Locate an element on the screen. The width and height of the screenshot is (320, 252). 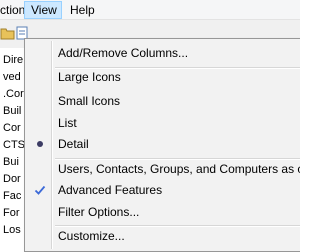
menu-item-label: Detail is located at coordinates (73, 144).